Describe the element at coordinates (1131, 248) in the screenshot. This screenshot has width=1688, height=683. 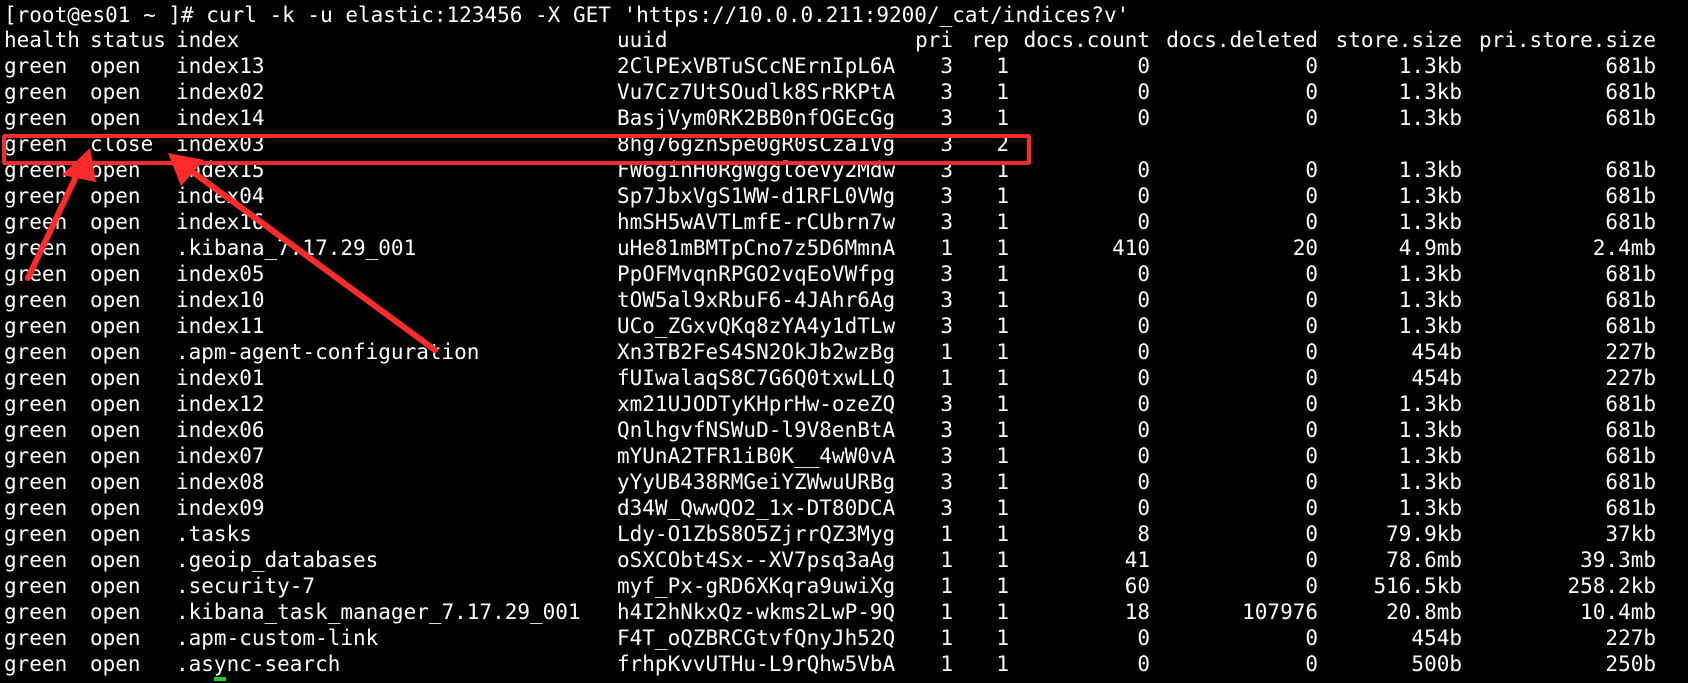
I see `cell-docs-count: 410` at that location.